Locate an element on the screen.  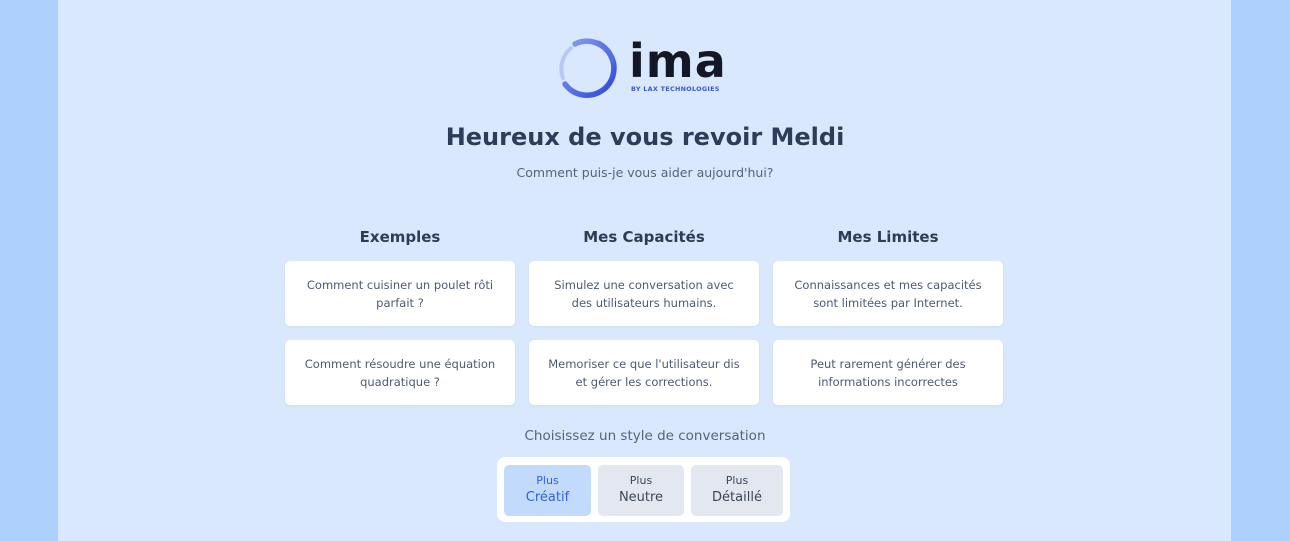
brand-name: ima is located at coordinates (678, 61).